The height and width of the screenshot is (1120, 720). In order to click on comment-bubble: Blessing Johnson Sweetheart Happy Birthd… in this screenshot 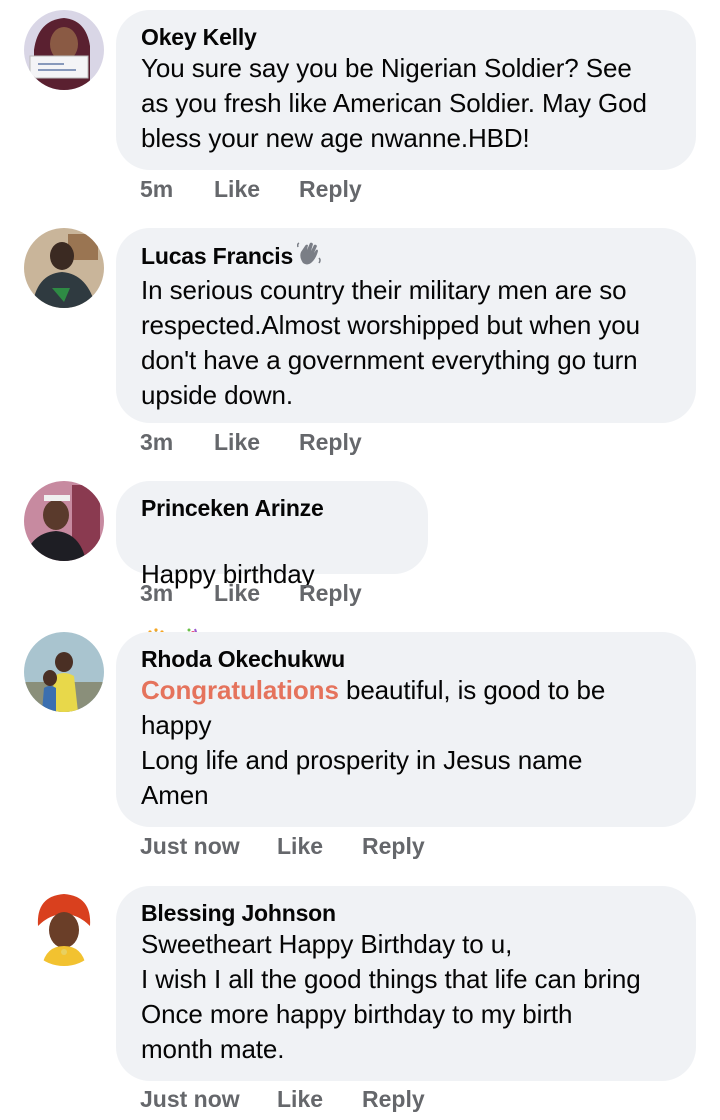, I will do `click(406, 983)`.